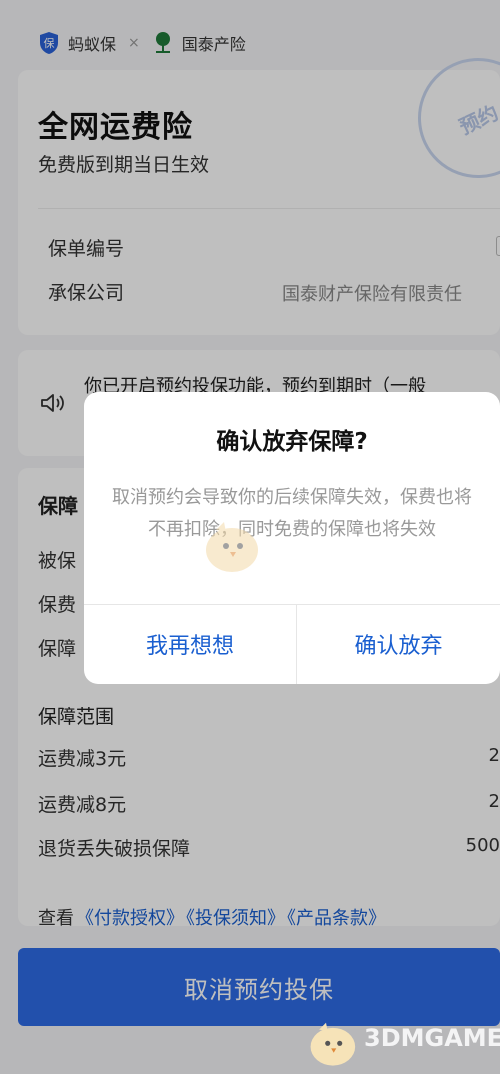 This screenshot has height=1074, width=500. Describe the element at coordinates (292, 513) in the screenshot. I see `dialog-message: 取消预约会导致你的后续保障失效，保费也将不再扣除，同时免费的保障也将失效` at that location.